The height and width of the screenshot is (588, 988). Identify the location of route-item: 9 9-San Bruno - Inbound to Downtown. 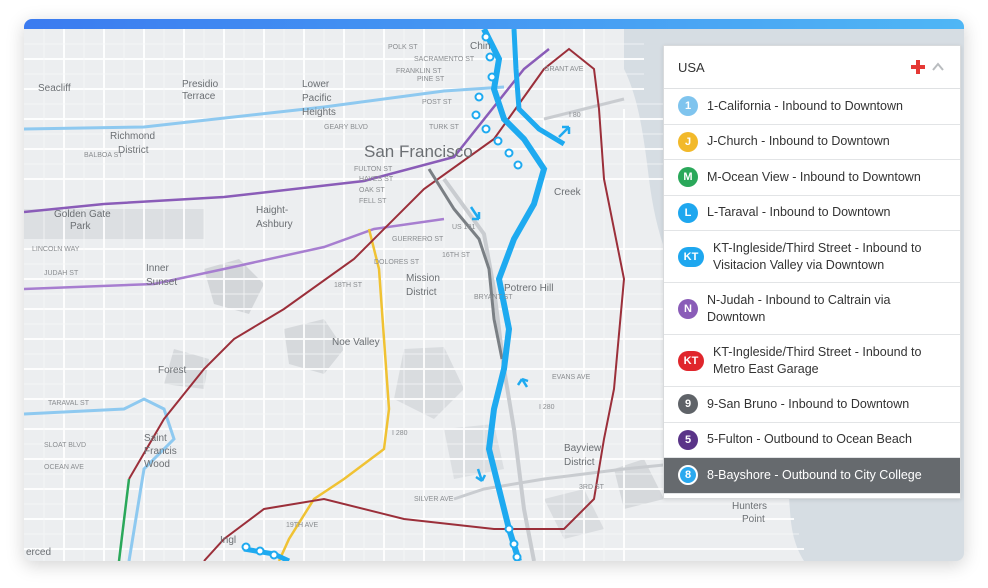
(812, 405).